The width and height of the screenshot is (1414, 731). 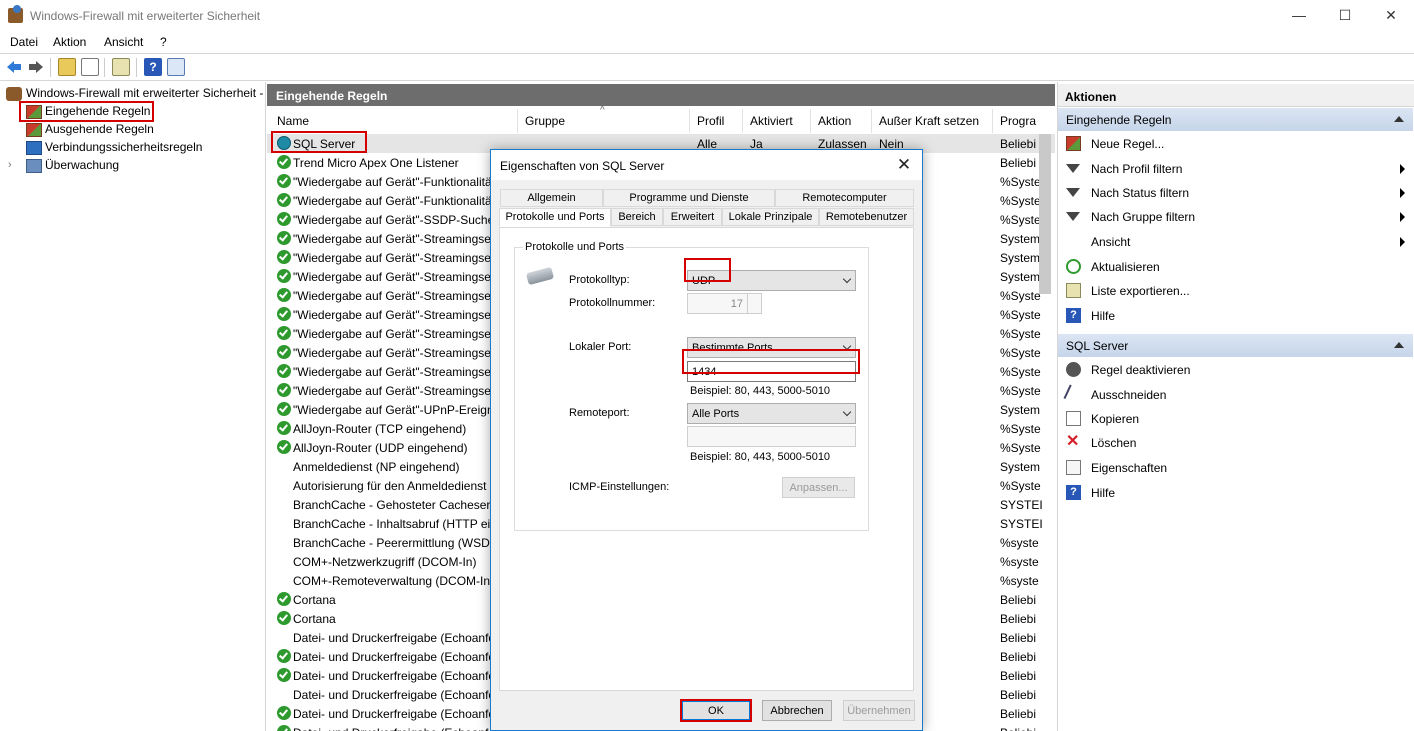 I want to click on menu-datei: Datei, so click(x=24, y=42).